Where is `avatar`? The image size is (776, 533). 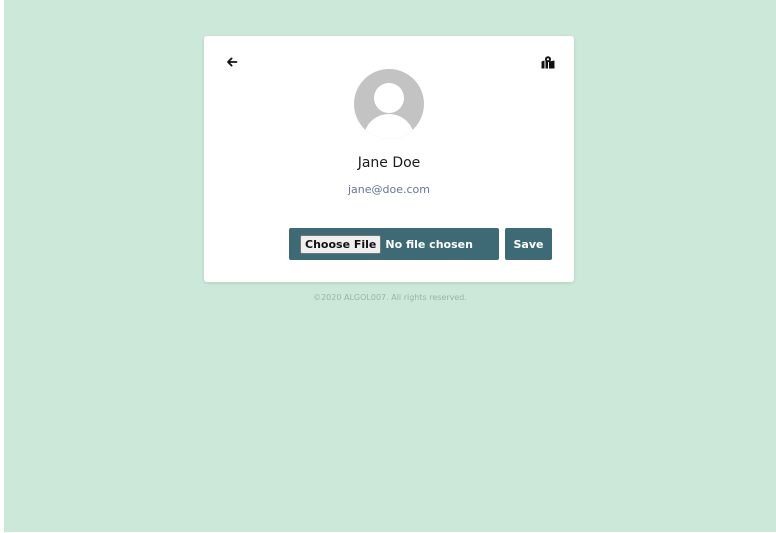 avatar is located at coordinates (389, 104).